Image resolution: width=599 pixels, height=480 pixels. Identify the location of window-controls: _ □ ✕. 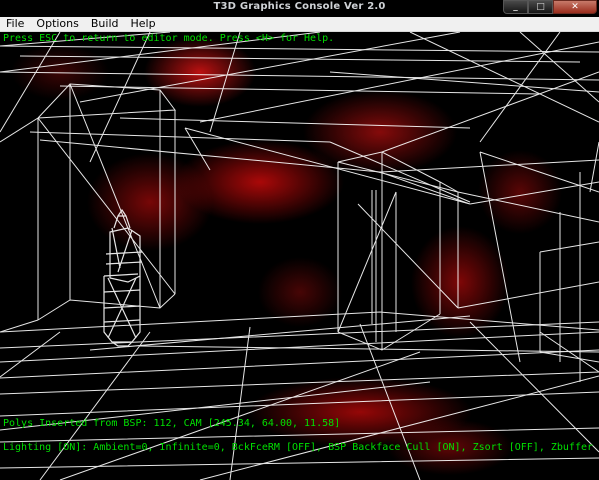
(550, 7).